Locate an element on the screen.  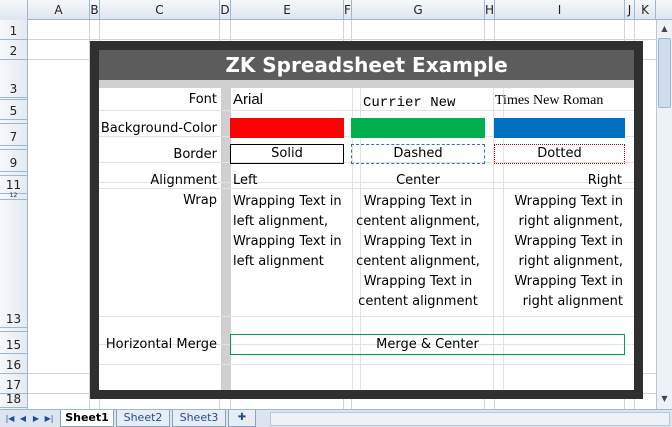
cell-align-left: Left is located at coordinates (288, 180).